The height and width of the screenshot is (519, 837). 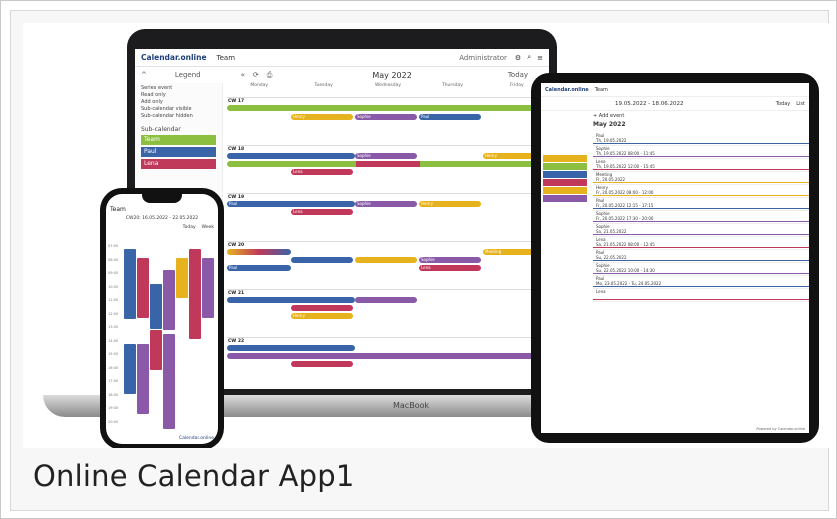 What do you see at coordinates (701, 269) in the screenshot?
I see `list-item: Sophie Su, 22.05.2022 10:00 - 14:30` at bounding box center [701, 269].